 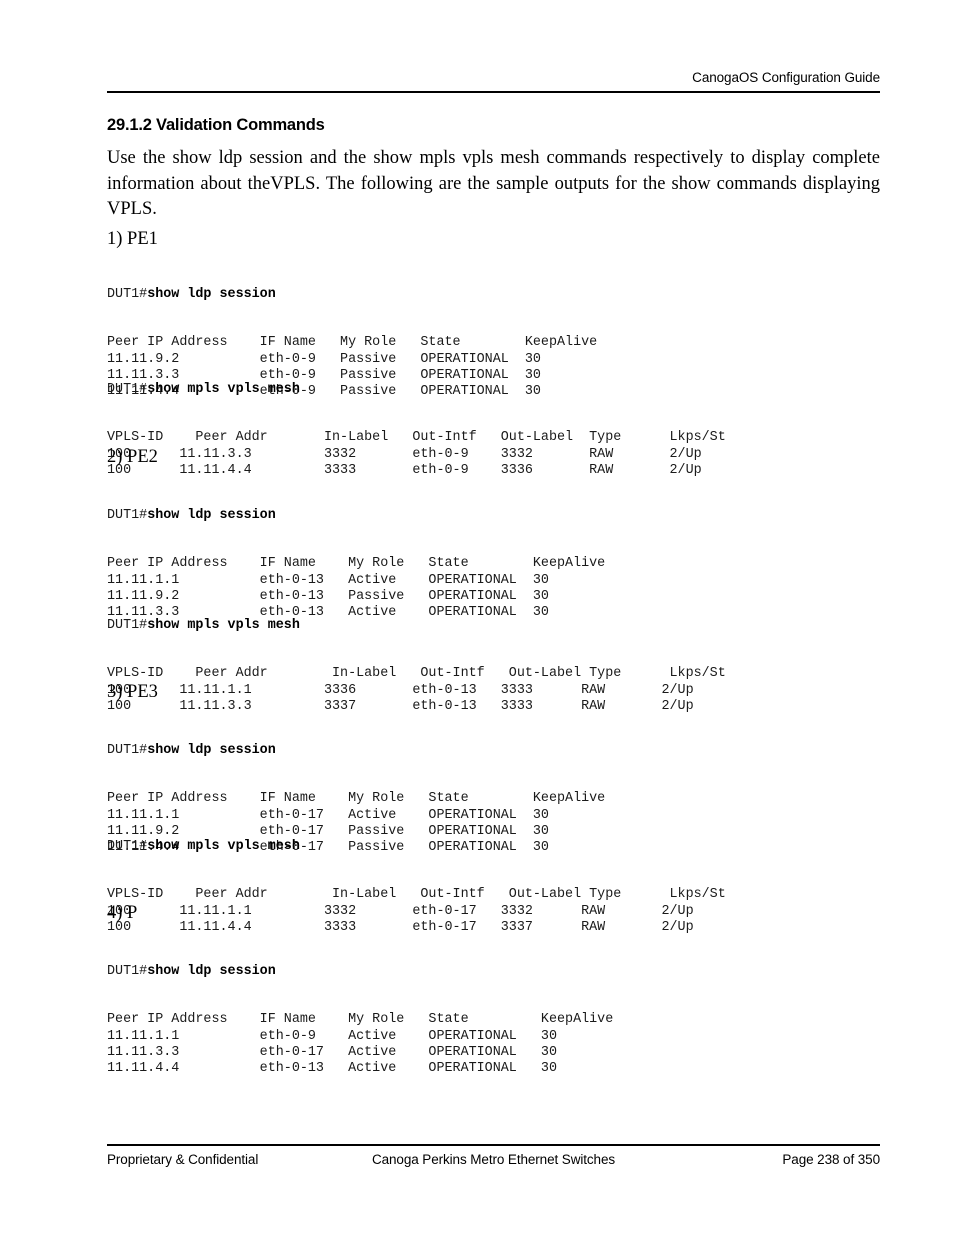 What do you see at coordinates (831, 1159) in the screenshot?
I see `footer-page-number: Page 238 of 350` at bounding box center [831, 1159].